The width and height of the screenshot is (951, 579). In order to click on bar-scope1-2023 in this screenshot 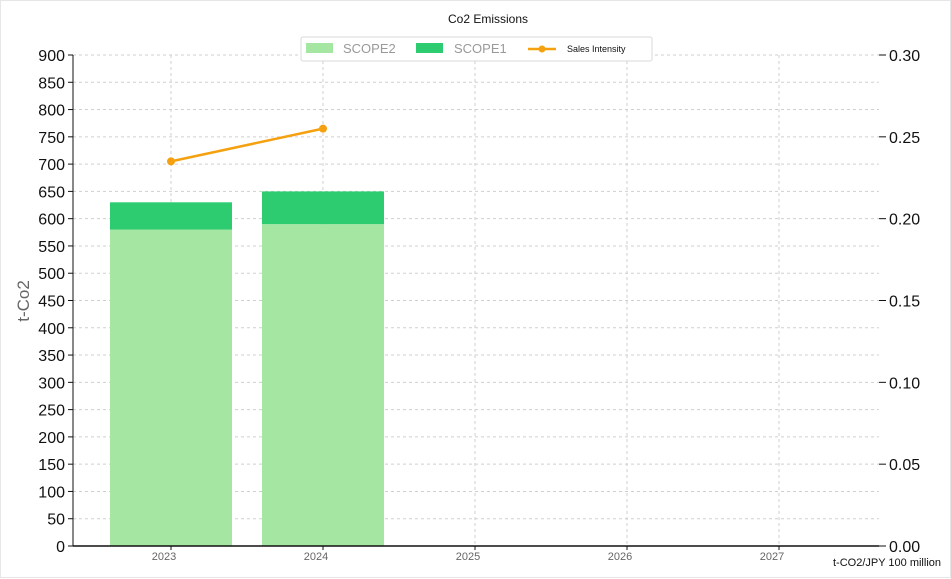, I will do `click(171, 216)`.